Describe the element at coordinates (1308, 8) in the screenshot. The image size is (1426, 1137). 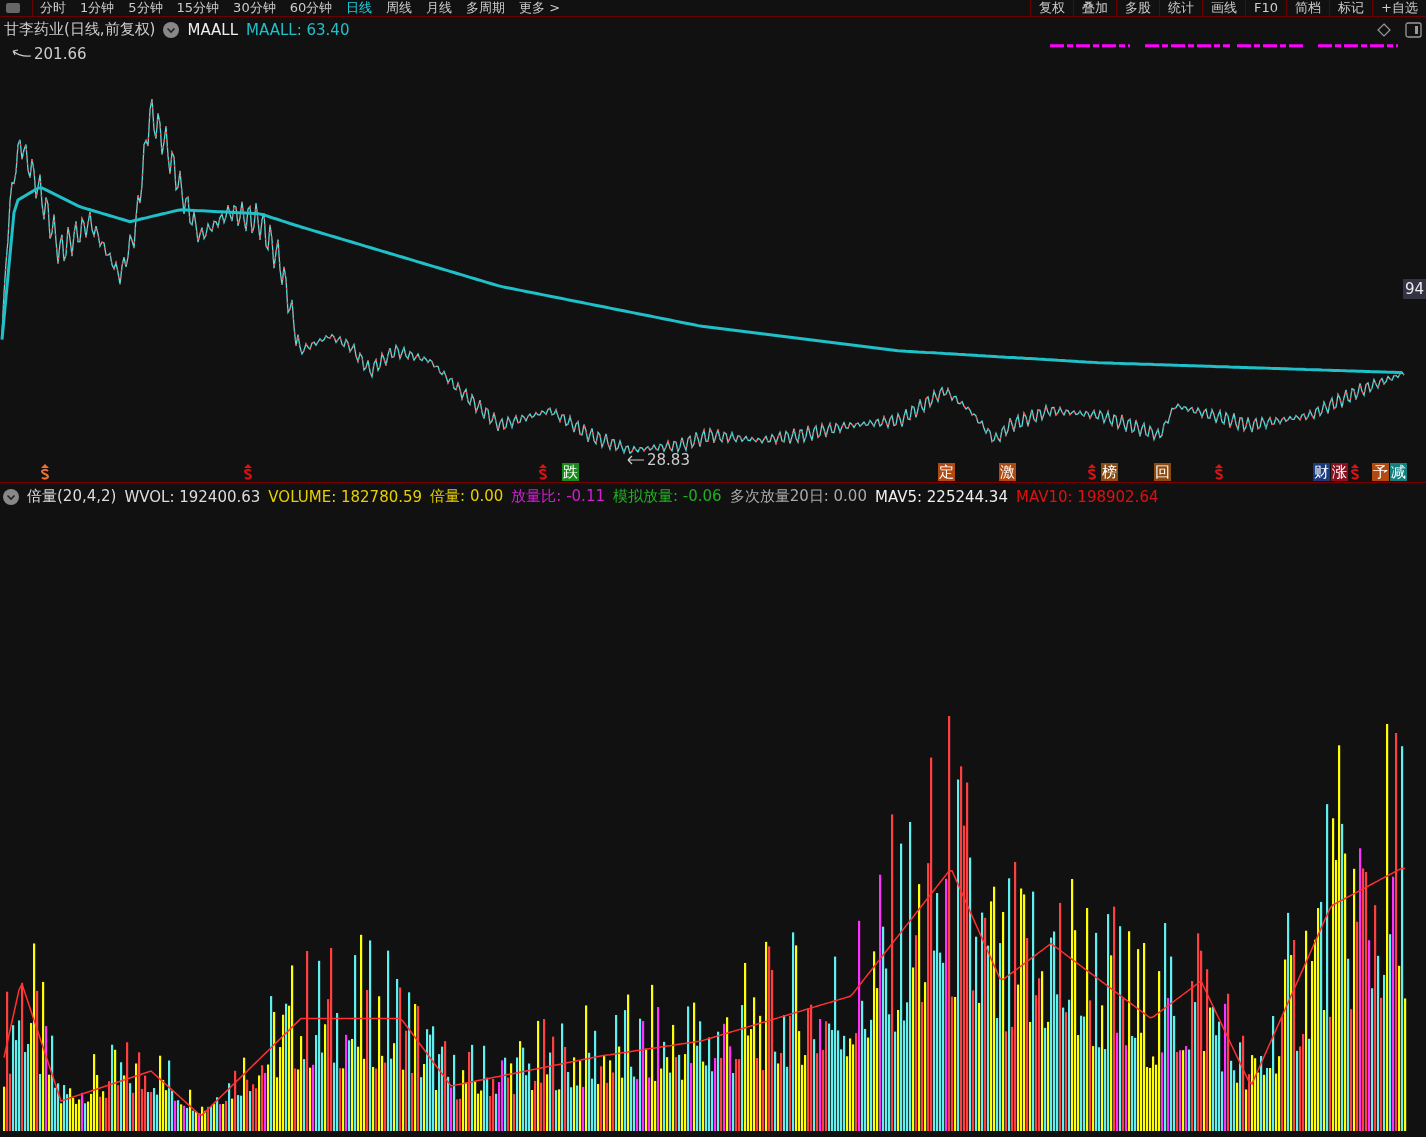
I see `toolbar-button: 简档` at that location.